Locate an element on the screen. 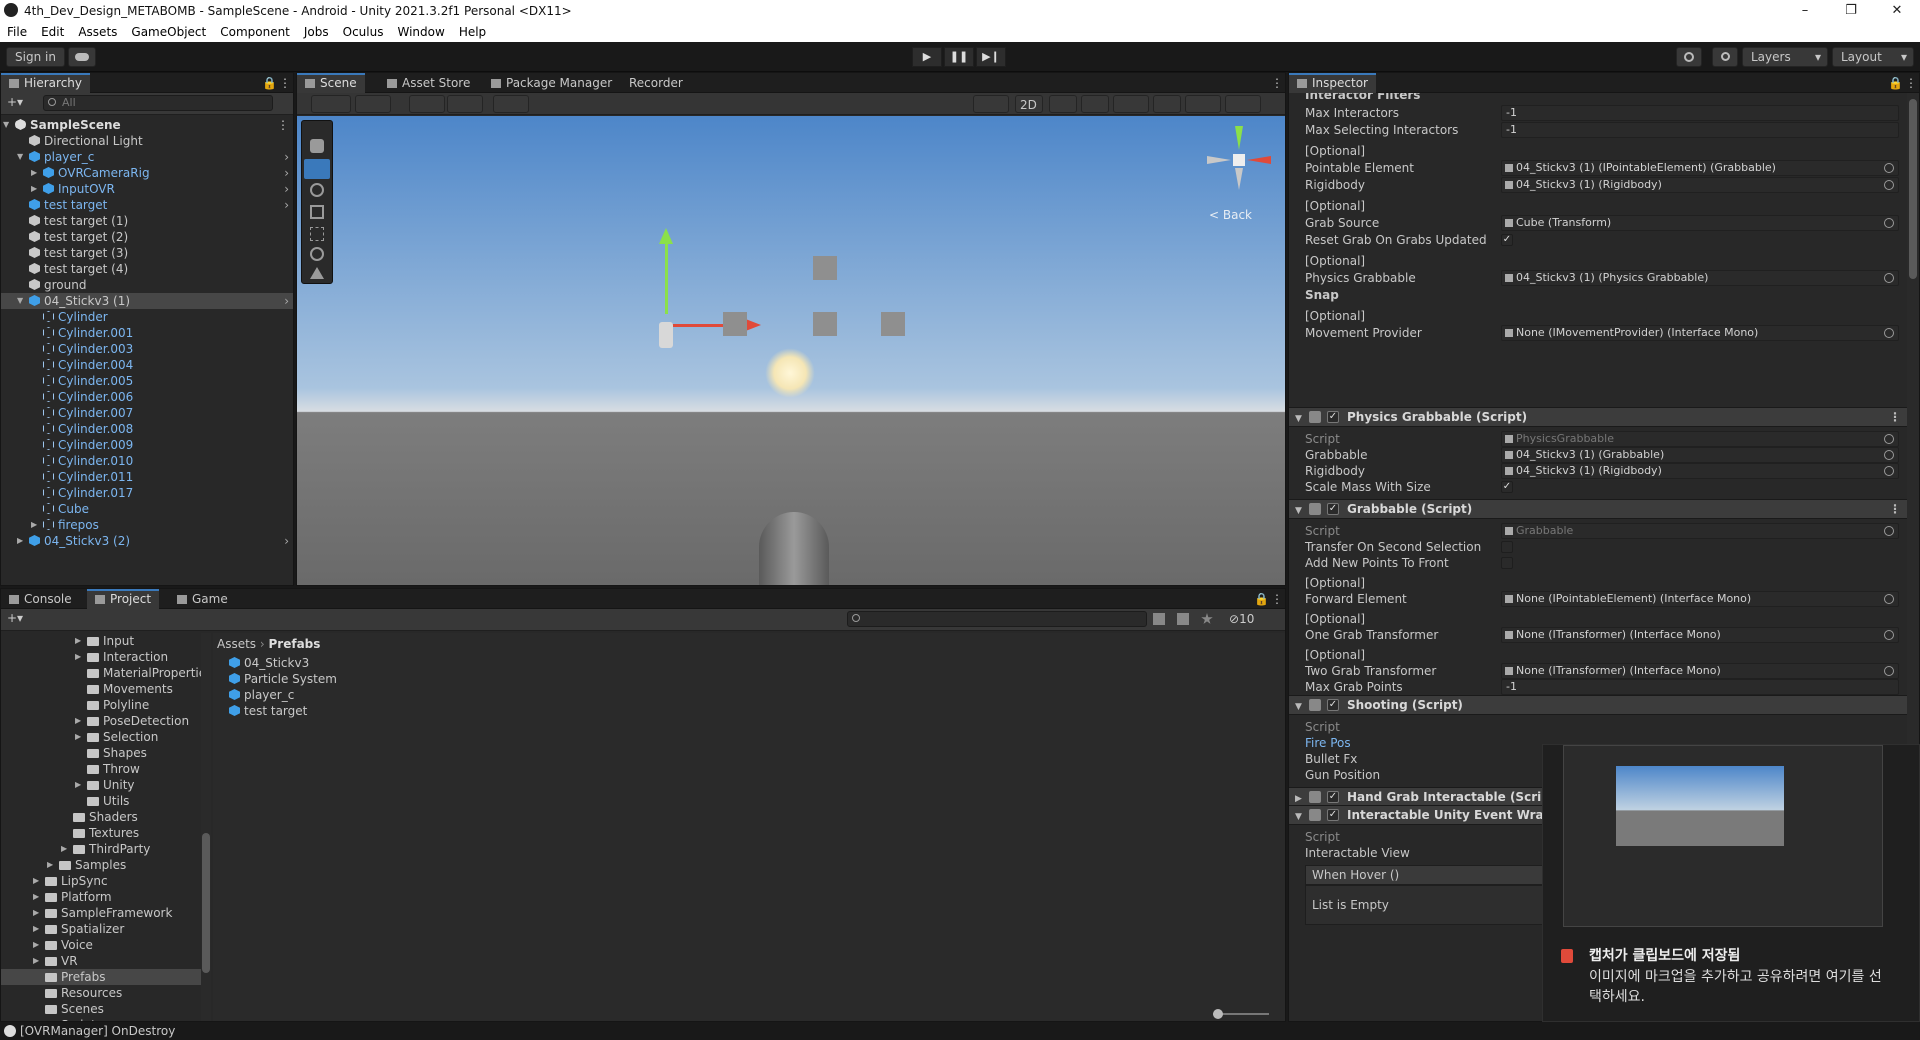  scale-tool-icon is located at coordinates (317, 212).